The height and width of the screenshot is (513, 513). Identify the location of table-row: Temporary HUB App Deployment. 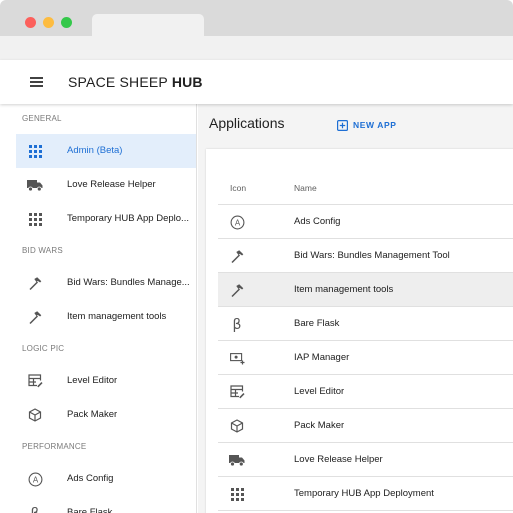
(365, 494).